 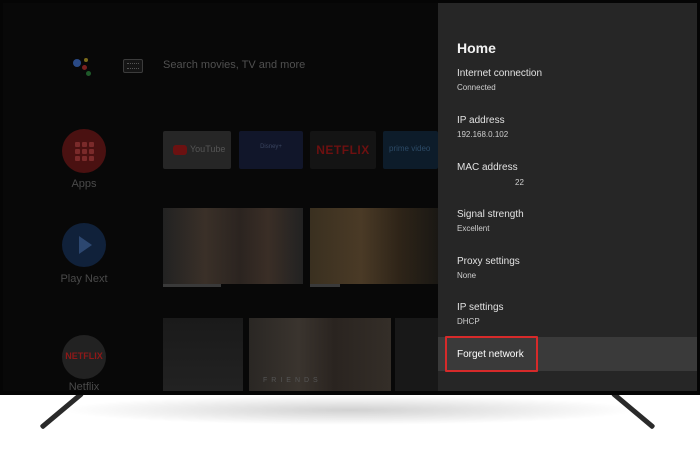 I want to click on tv-shadow, so click(x=350, y=410).